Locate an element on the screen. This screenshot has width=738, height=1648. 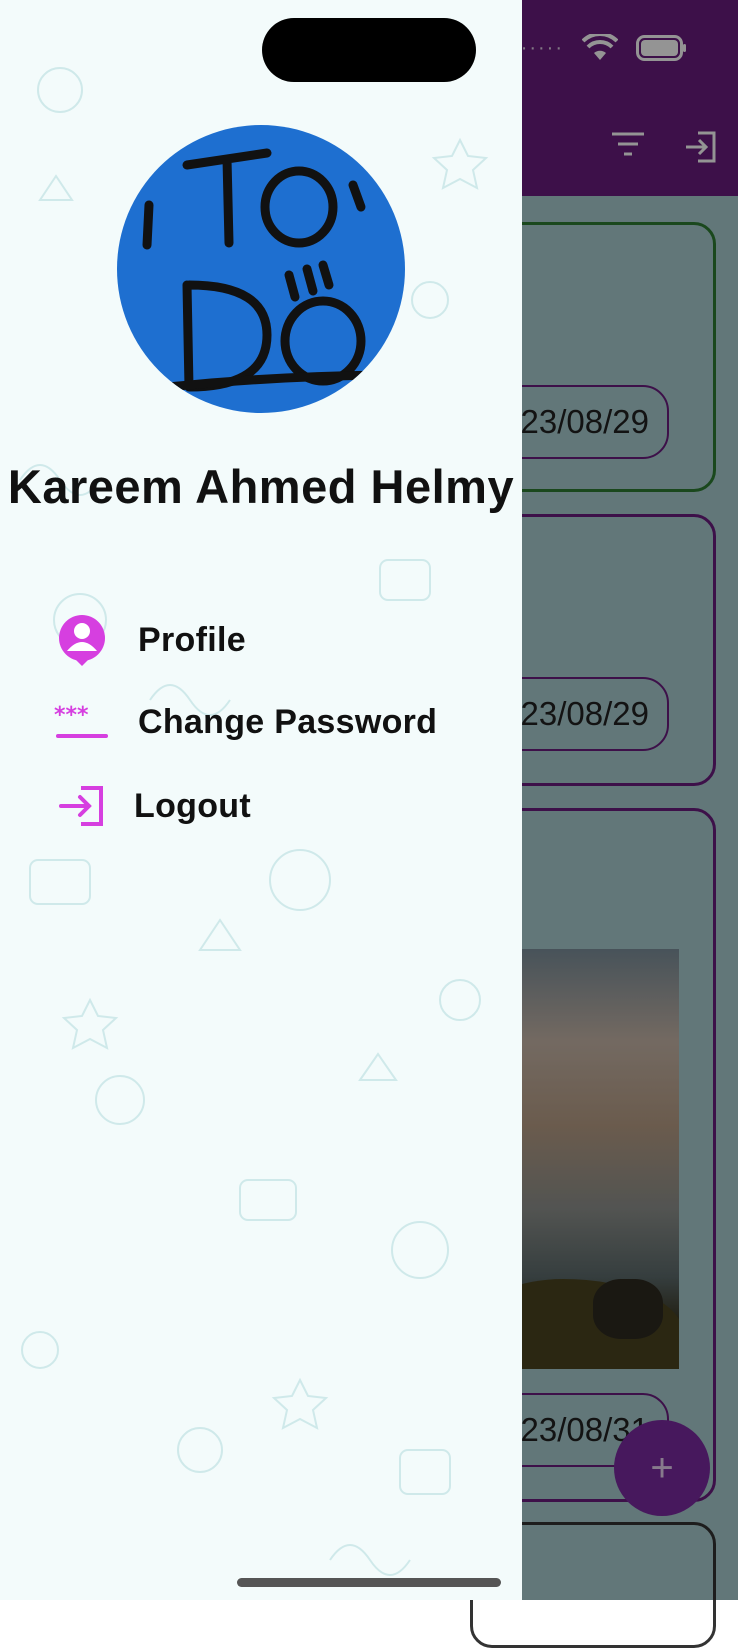
password-icon: *** is located at coordinates (82, 722).